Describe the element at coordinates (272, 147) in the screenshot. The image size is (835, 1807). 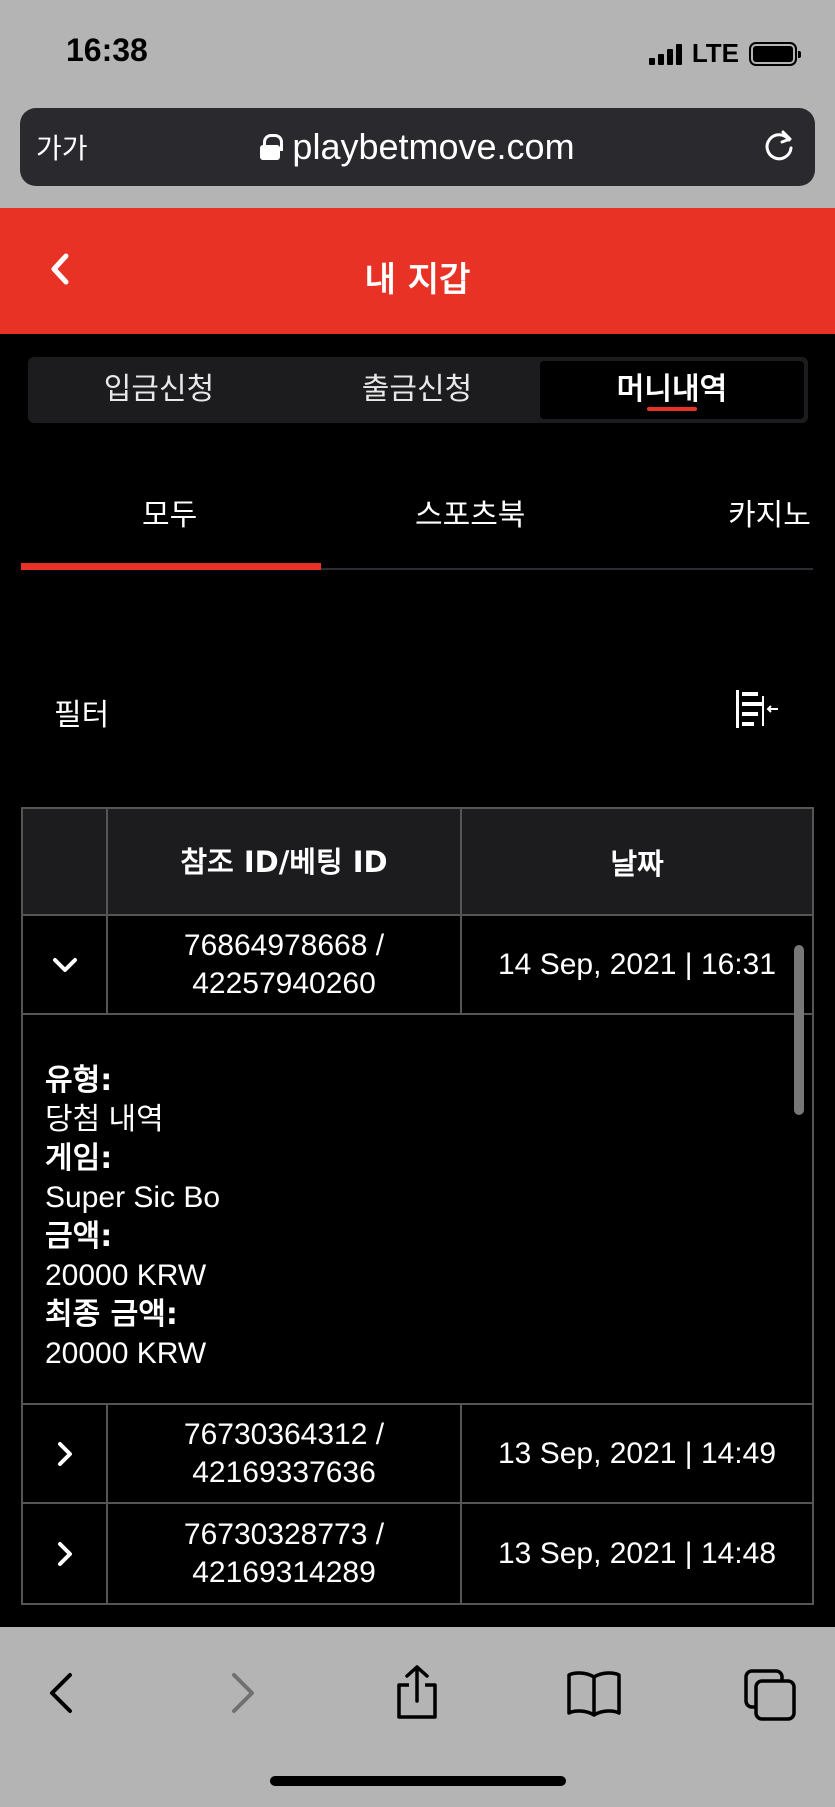
I see `lock-icon` at that location.